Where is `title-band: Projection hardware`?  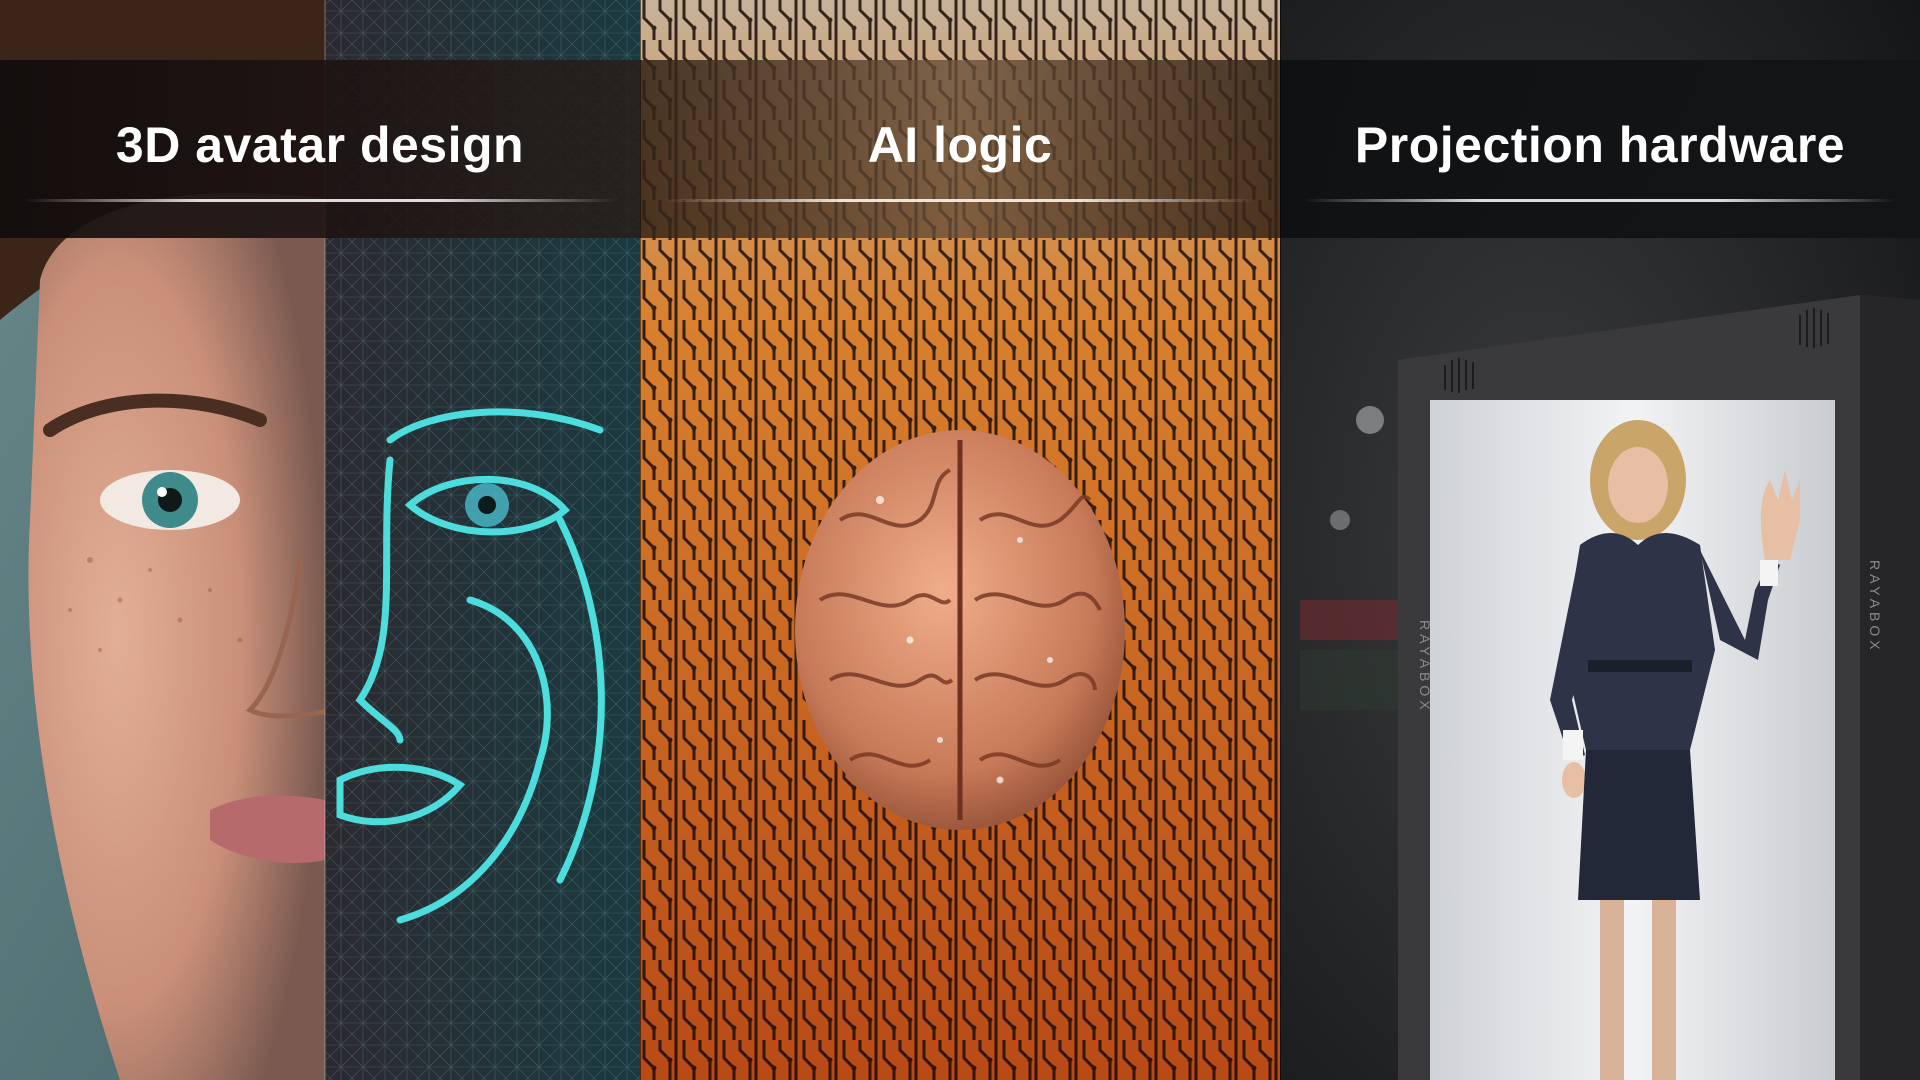 title-band: Projection hardware is located at coordinates (1600, 149).